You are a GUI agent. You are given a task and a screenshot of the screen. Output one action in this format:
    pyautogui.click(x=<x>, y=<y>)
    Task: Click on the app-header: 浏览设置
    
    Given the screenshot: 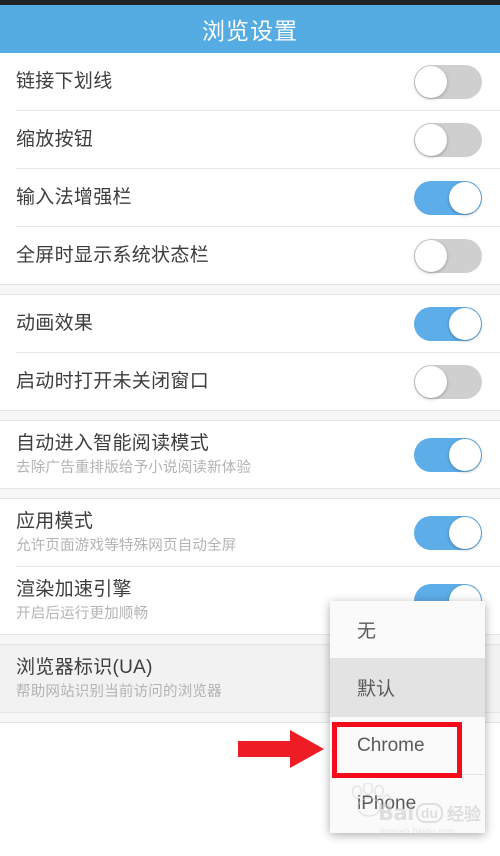 What is the action you would take?
    pyautogui.click(x=250, y=29)
    